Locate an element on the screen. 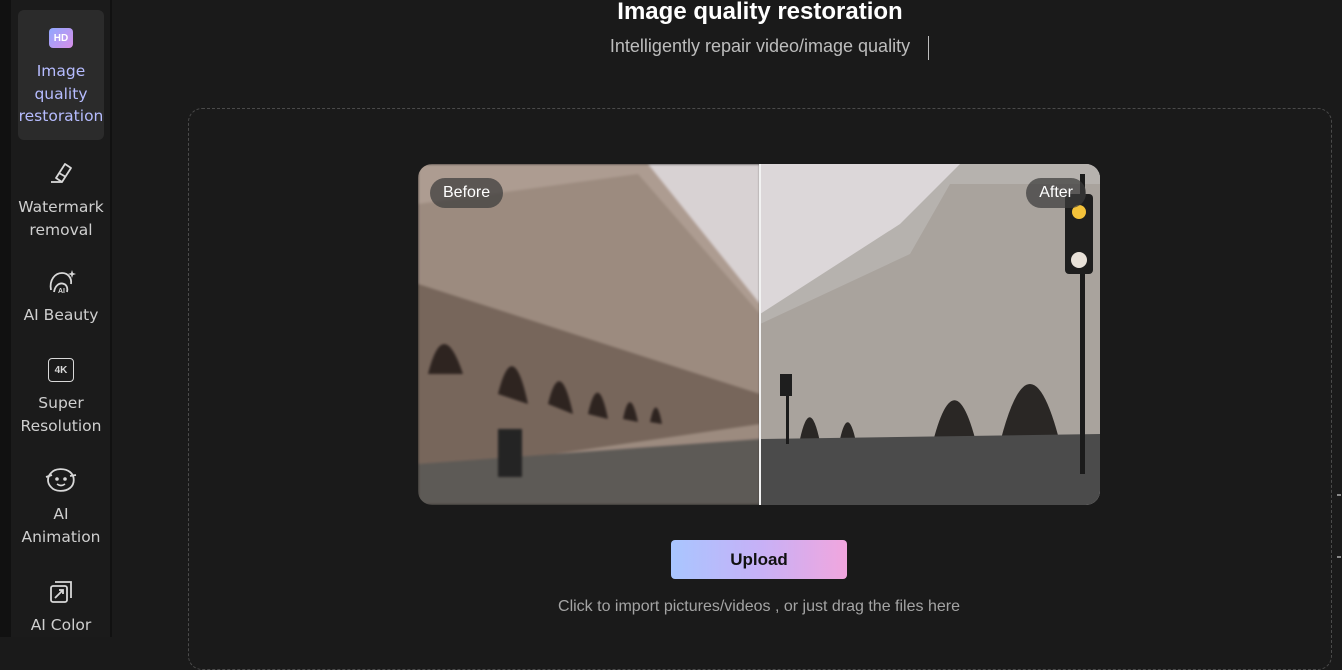 Image resolution: width=1342 pixels, height=670 pixels. sidebar-item-label: Super Resolution is located at coordinates (61, 414).